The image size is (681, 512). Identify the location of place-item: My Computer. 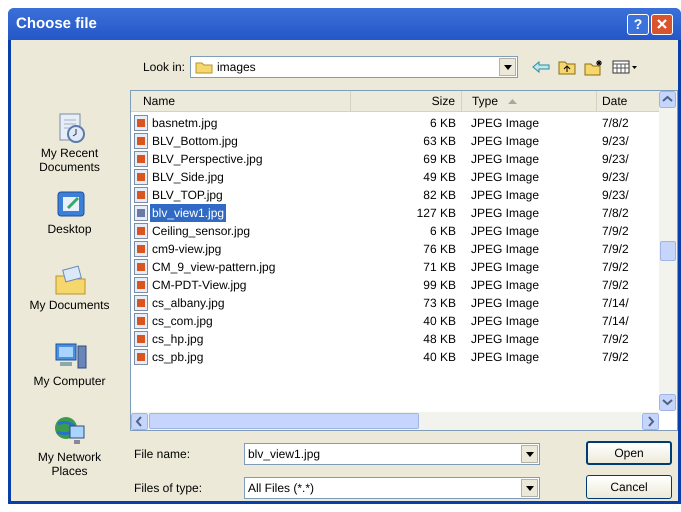
(70, 375).